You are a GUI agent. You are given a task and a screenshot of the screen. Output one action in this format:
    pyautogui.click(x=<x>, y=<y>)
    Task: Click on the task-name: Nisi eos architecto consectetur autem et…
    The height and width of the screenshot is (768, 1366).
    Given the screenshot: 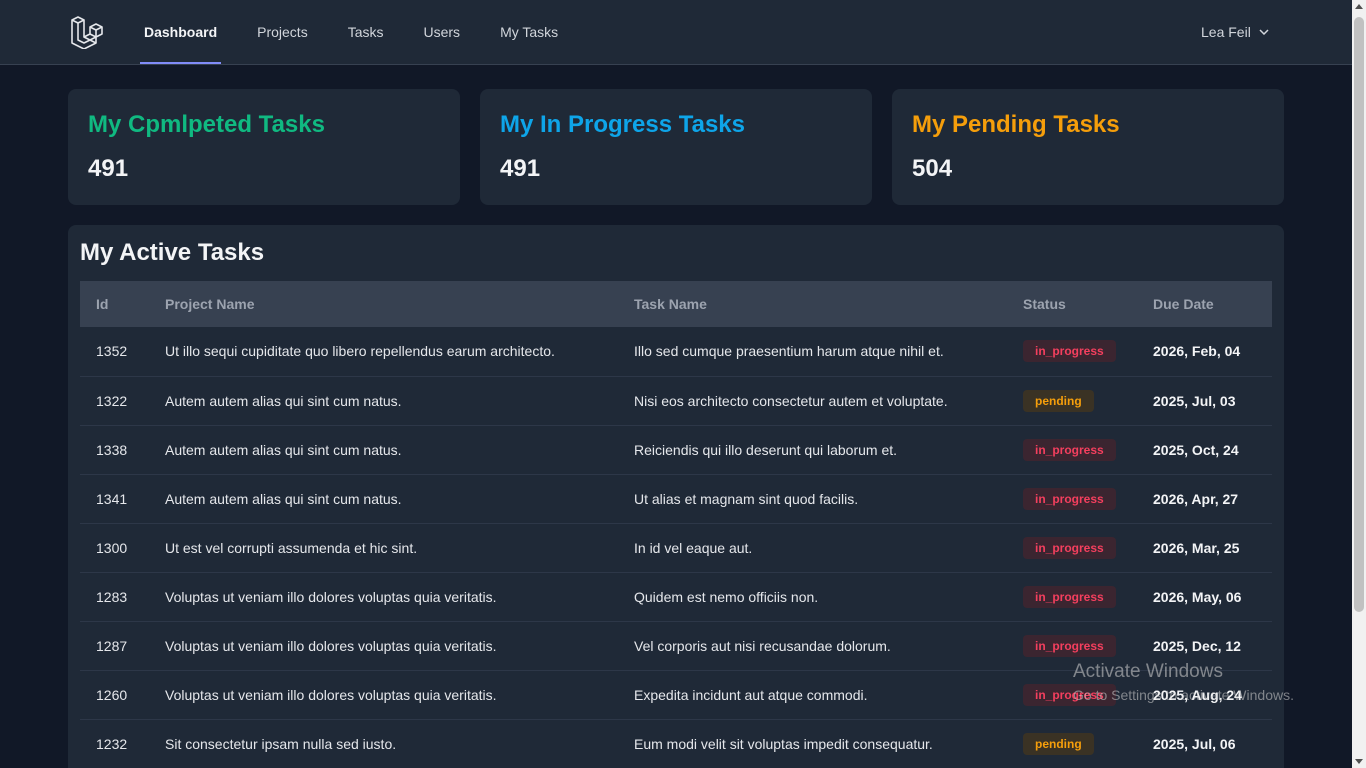 What is the action you would take?
    pyautogui.click(x=791, y=400)
    